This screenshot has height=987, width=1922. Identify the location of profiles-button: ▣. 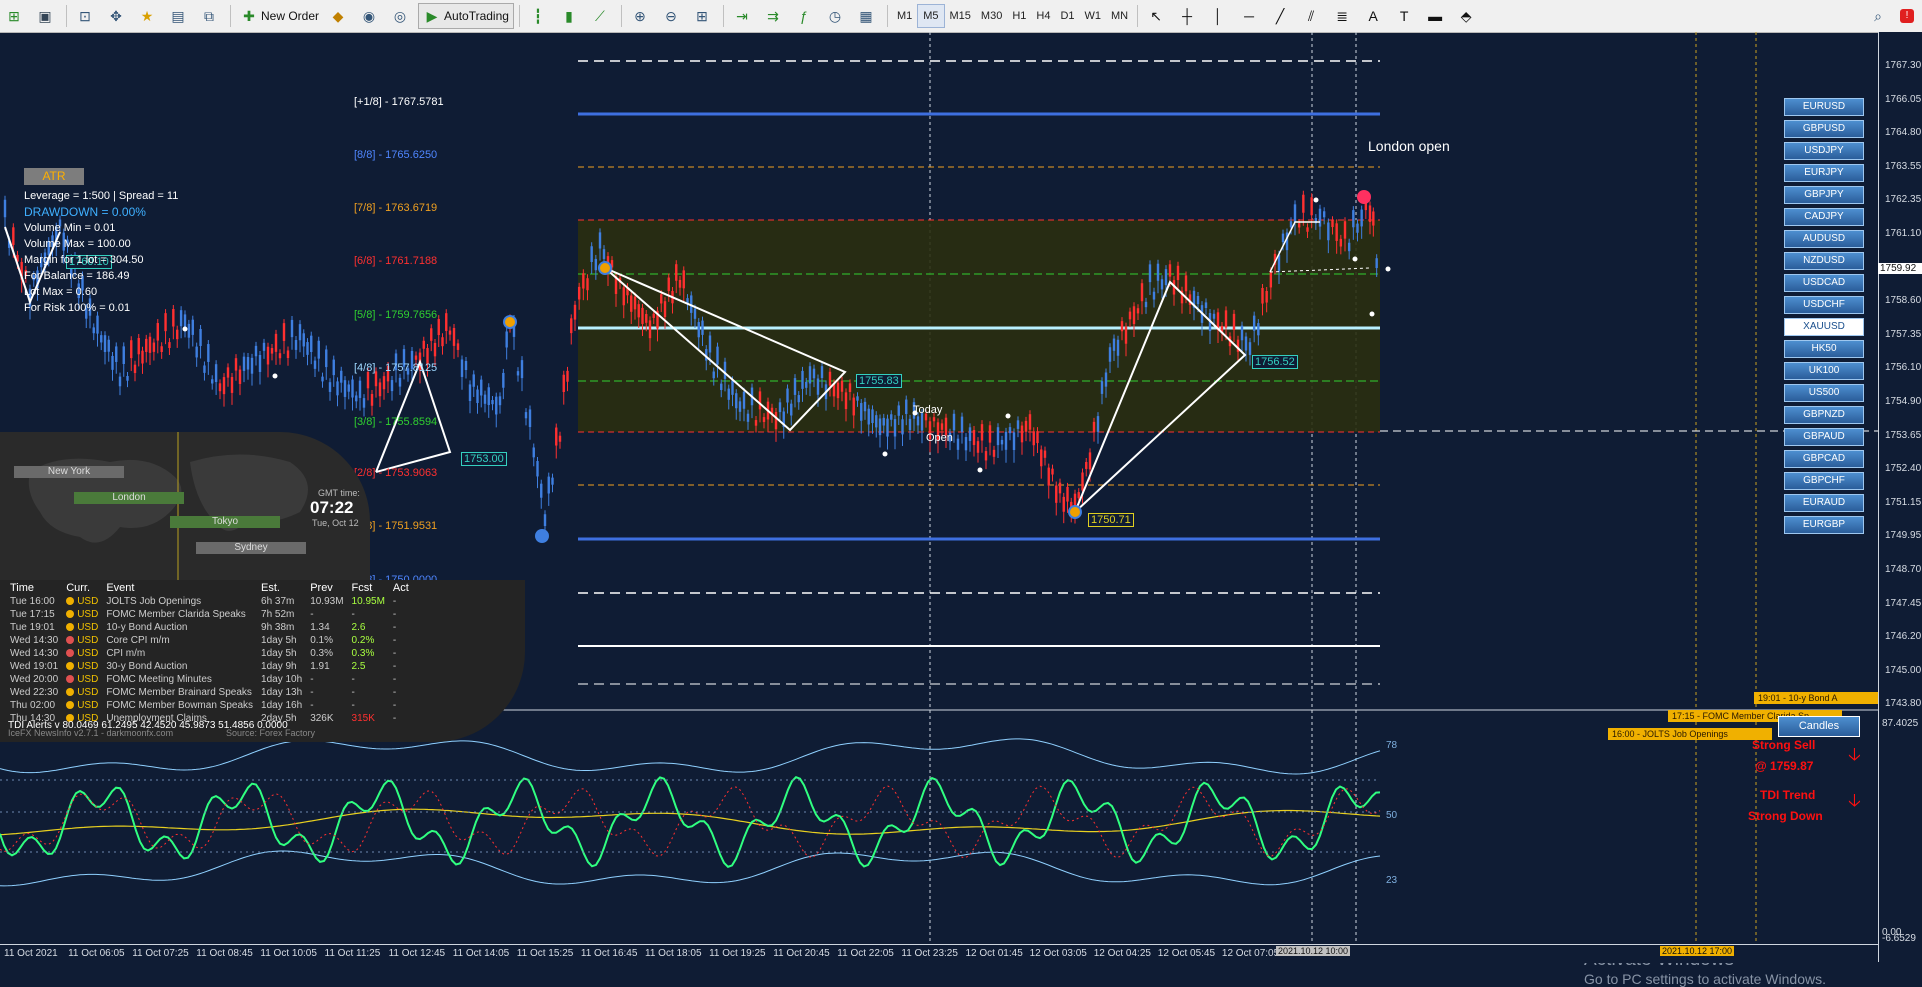
(46, 16).